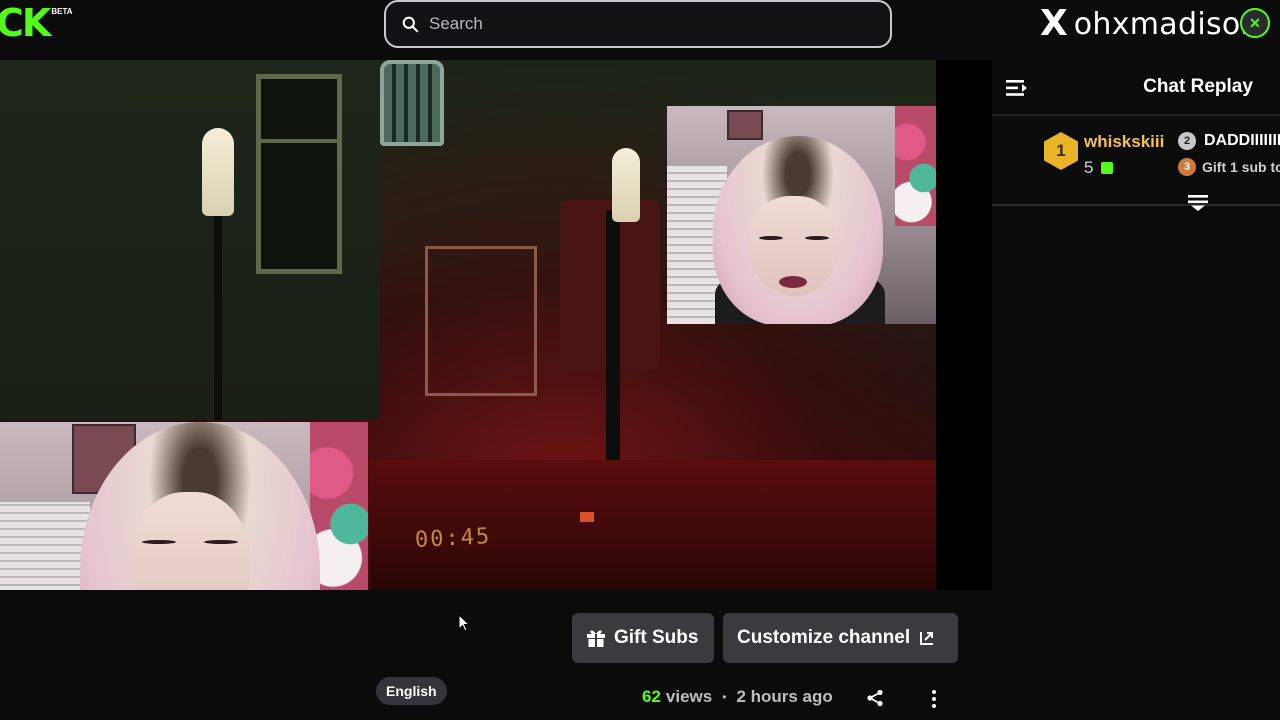 This screenshot has height=720, width=1280. What do you see at coordinates (656, 637) in the screenshot?
I see `gift-subs-label: Gift Subs` at bounding box center [656, 637].